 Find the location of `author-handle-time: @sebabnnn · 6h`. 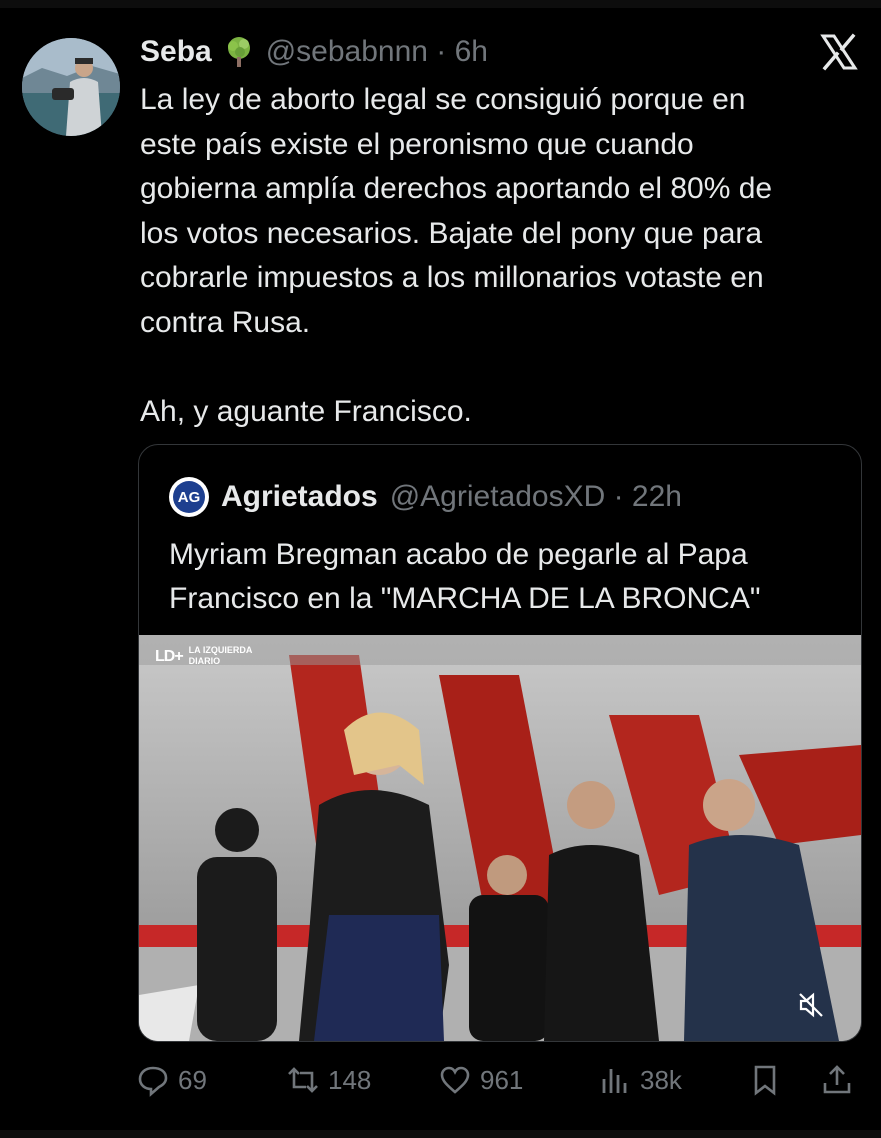

author-handle-time: @sebabnnn · 6h is located at coordinates (377, 52).